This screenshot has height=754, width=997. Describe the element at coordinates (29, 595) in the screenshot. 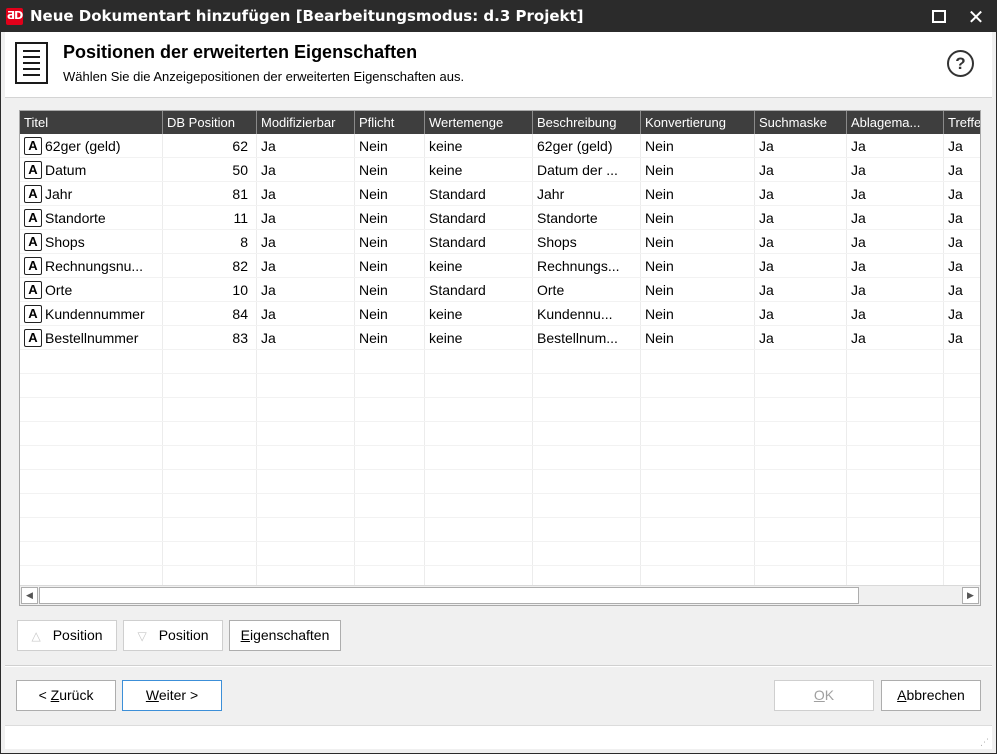

I see `scroll-left-button: ◀` at that location.